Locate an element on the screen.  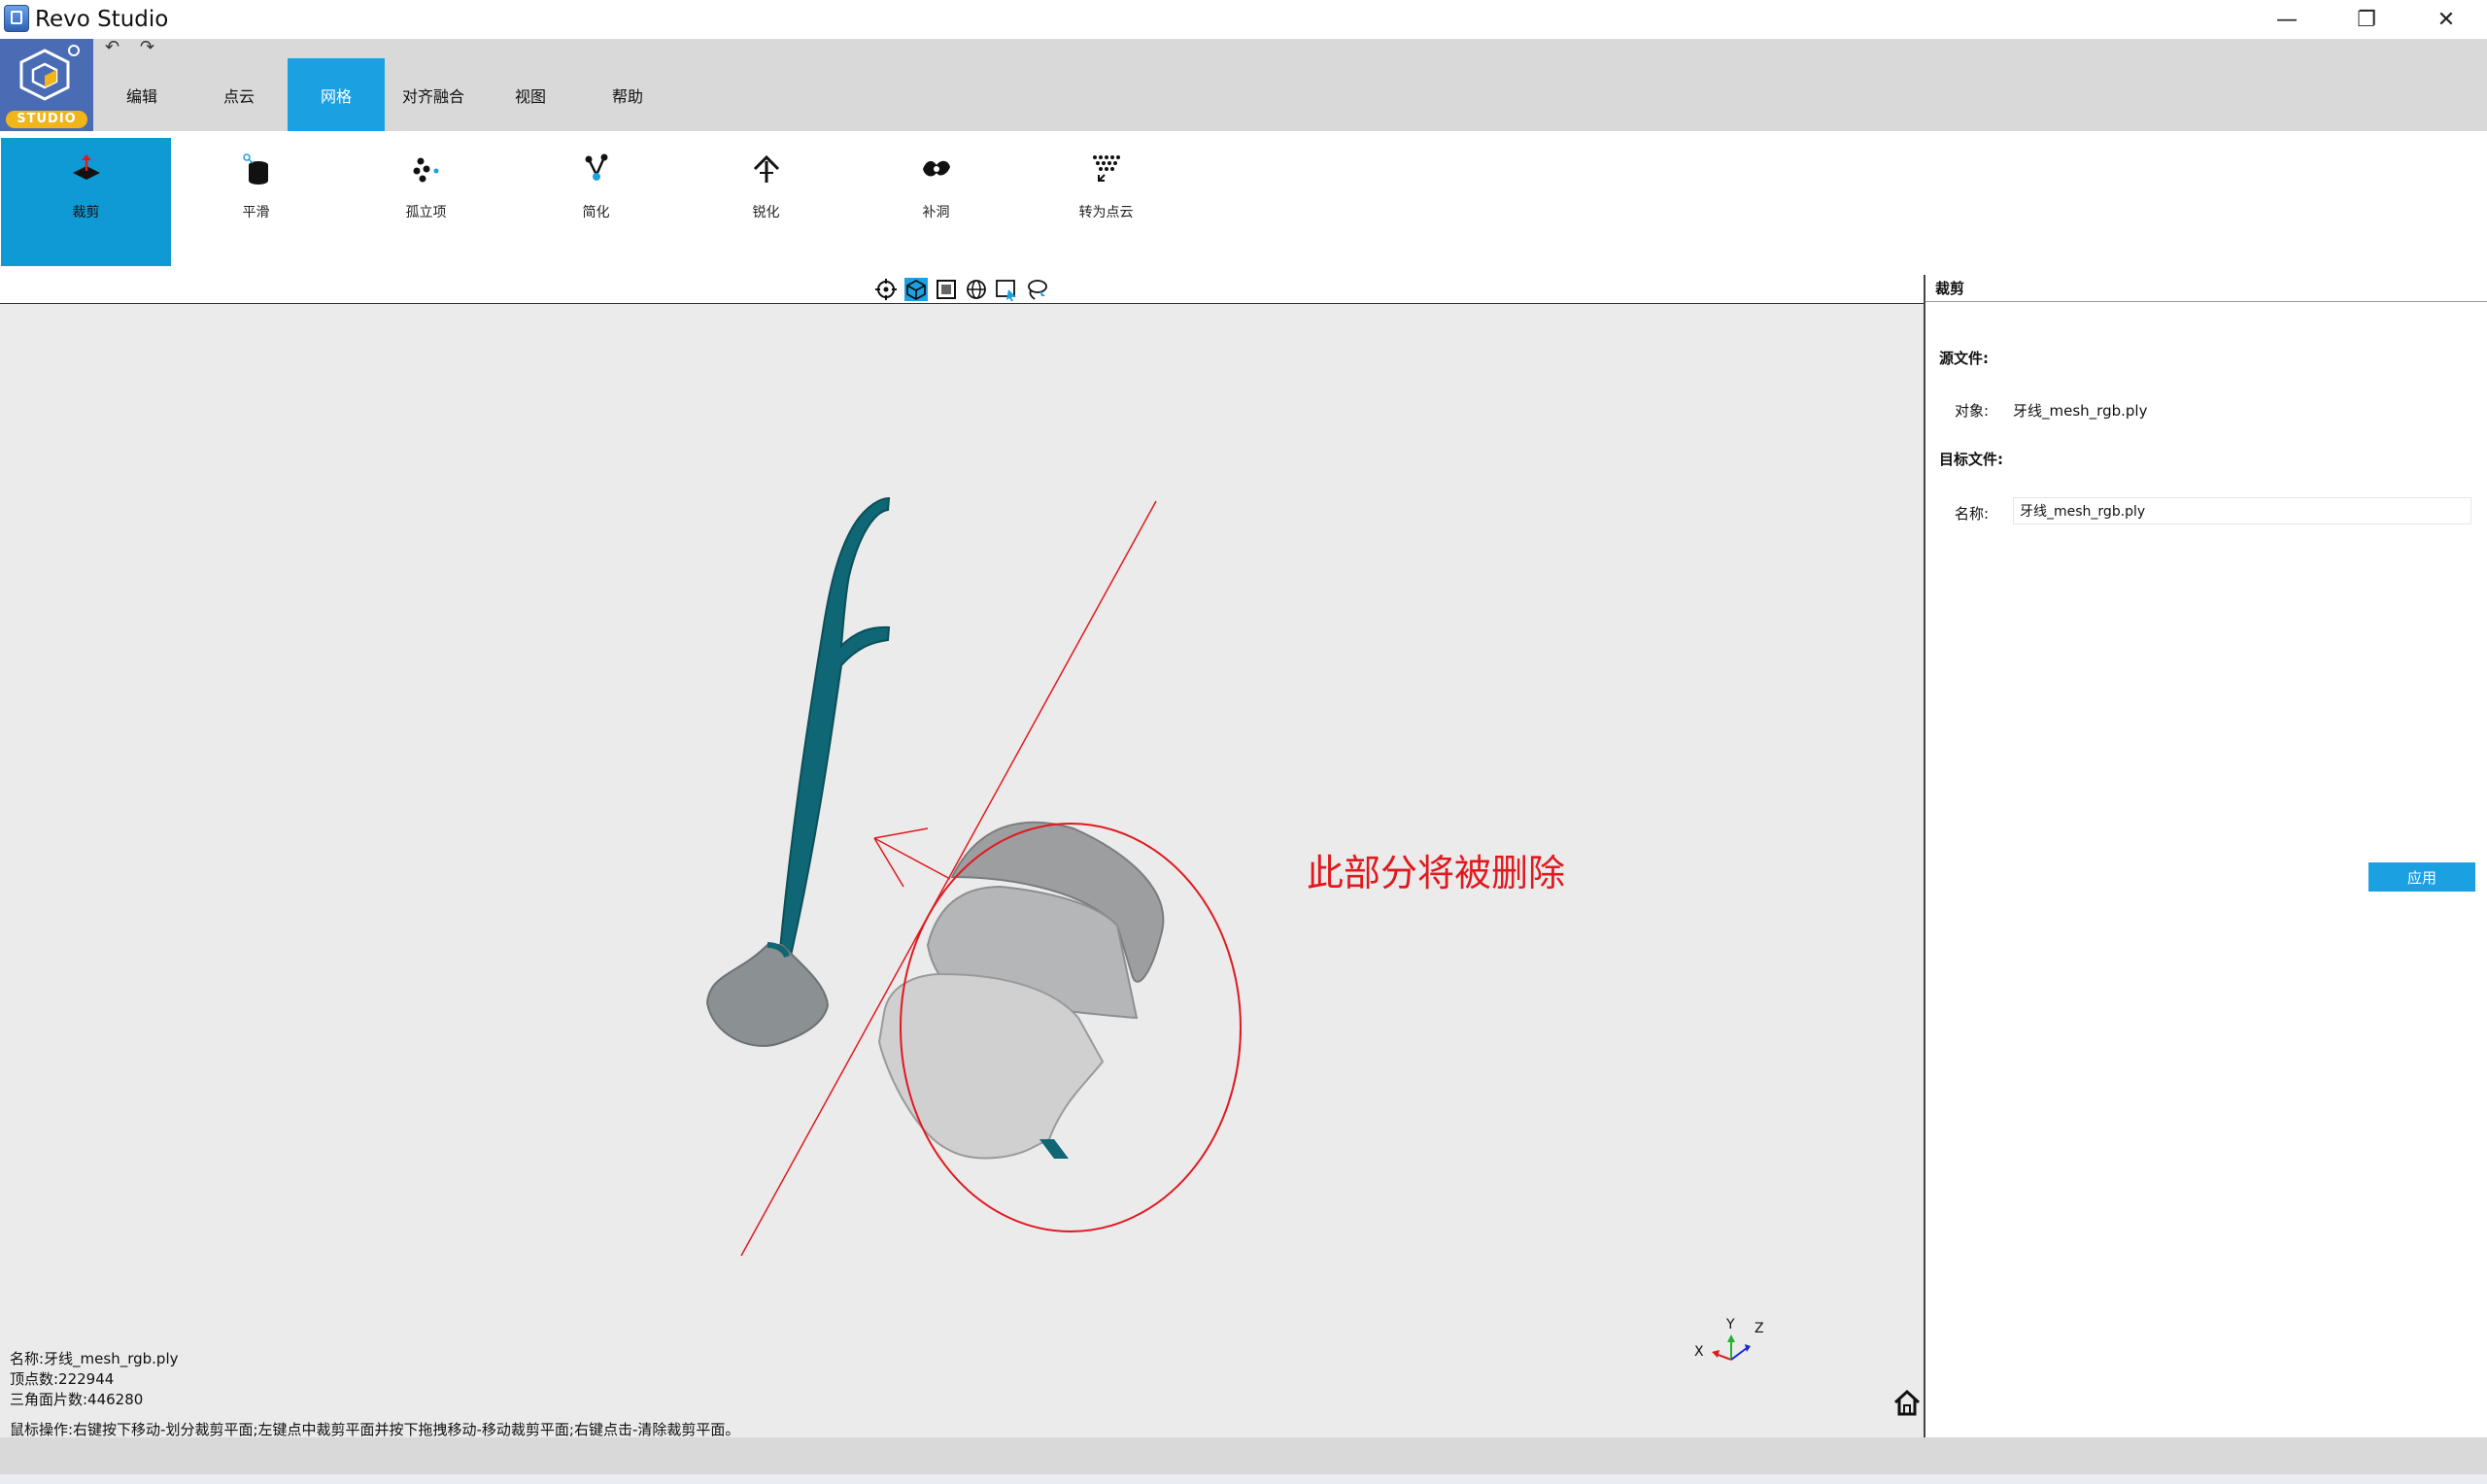
simplify-icon is located at coordinates (596, 167).